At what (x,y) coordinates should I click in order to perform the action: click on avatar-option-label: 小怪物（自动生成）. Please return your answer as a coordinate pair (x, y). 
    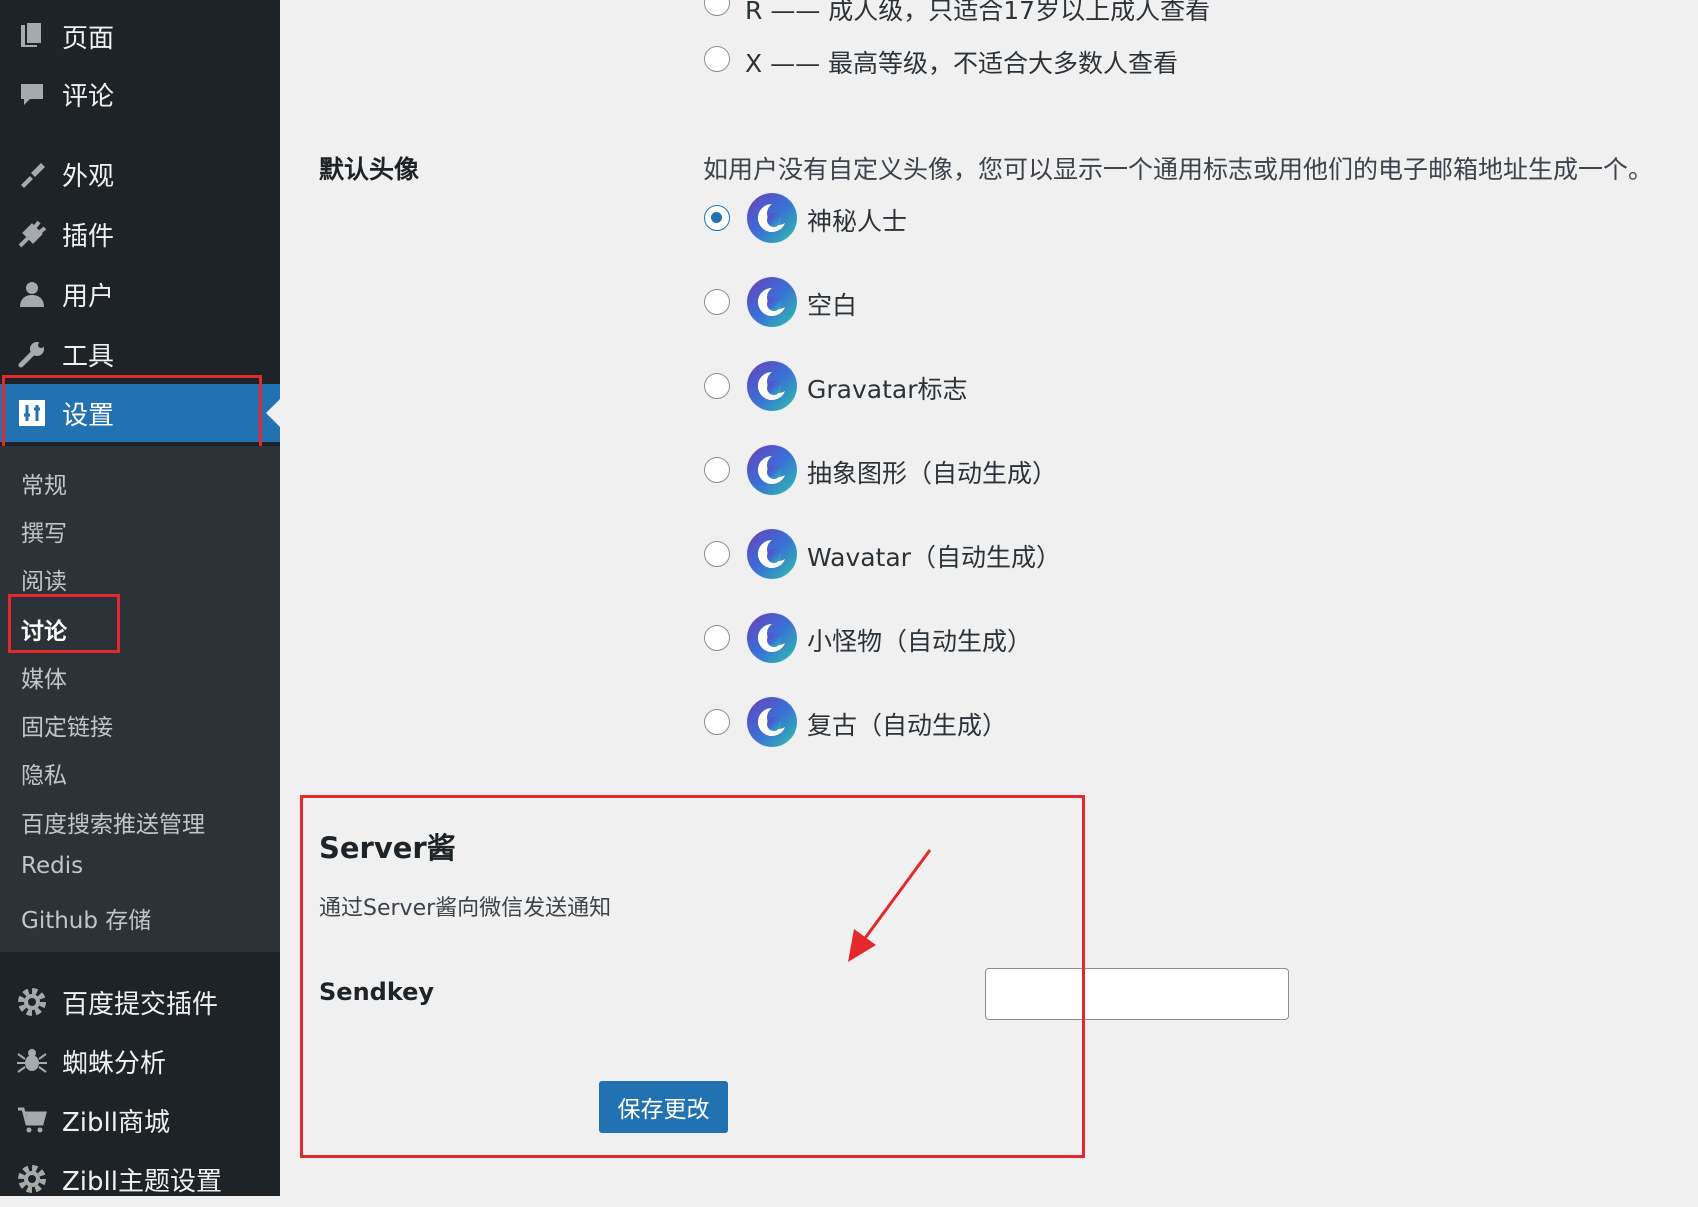
    Looking at the image, I should click on (920, 641).